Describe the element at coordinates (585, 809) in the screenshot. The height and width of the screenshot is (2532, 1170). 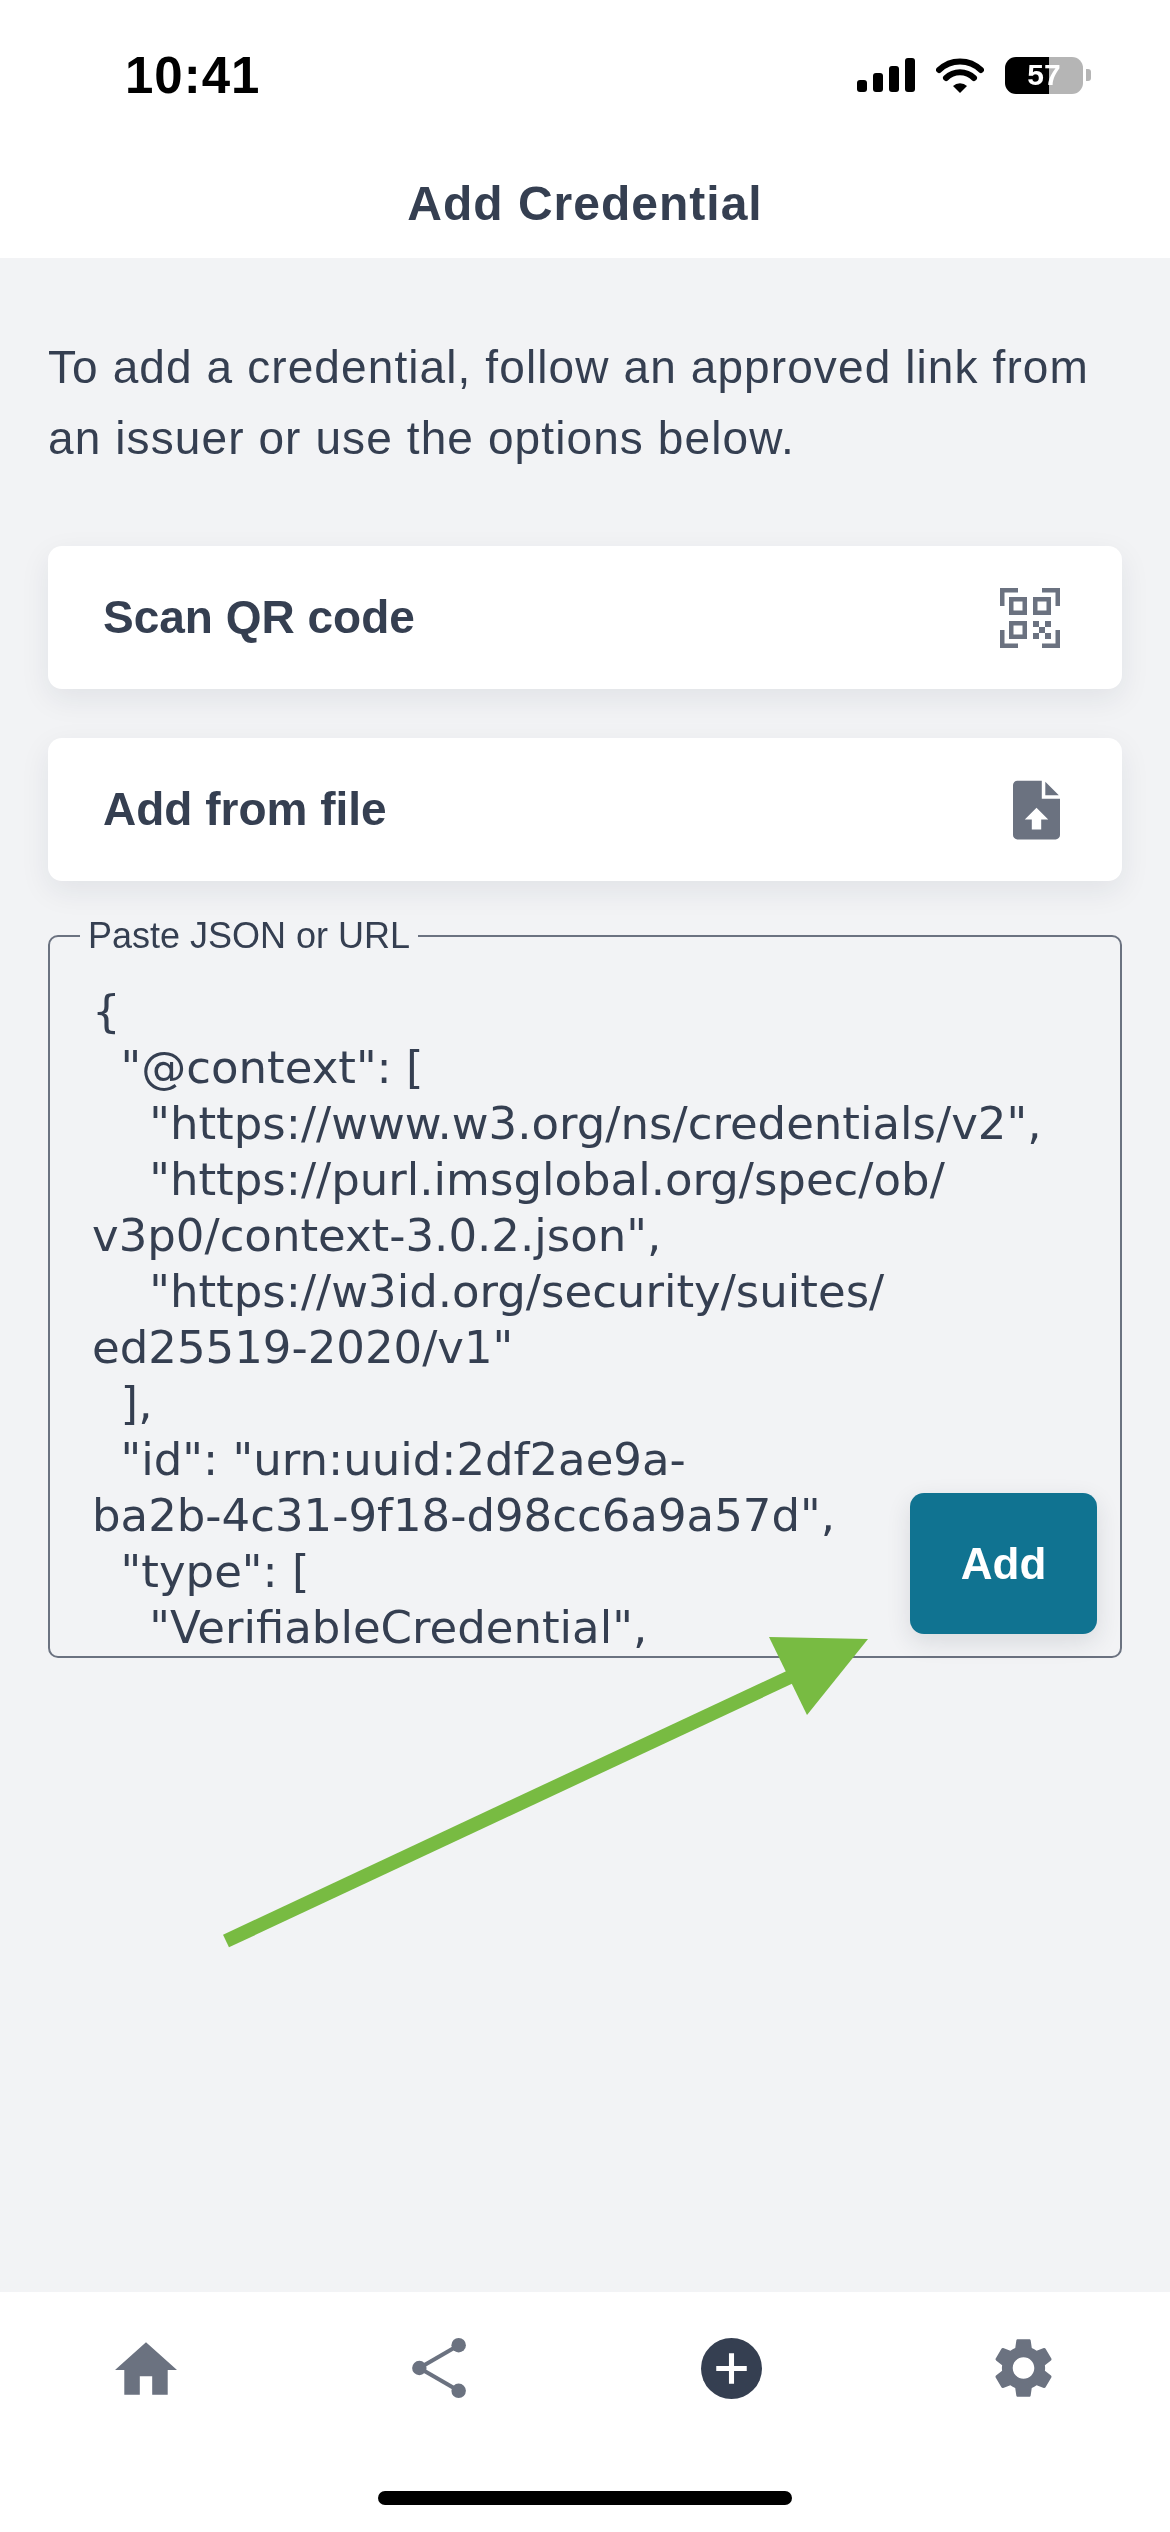
I see `add-from-file-button: Add from file` at that location.